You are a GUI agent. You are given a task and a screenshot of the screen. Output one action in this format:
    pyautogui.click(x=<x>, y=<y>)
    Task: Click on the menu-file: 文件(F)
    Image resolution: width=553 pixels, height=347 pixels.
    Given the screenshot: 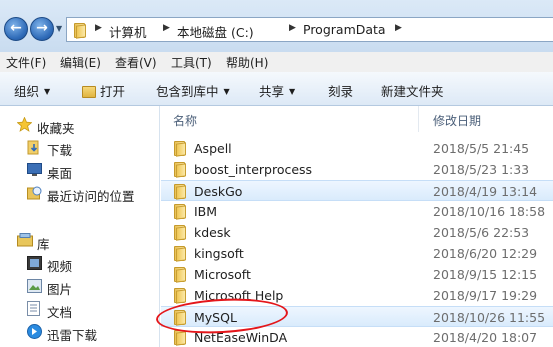 What is the action you would take?
    pyautogui.click(x=26, y=62)
    